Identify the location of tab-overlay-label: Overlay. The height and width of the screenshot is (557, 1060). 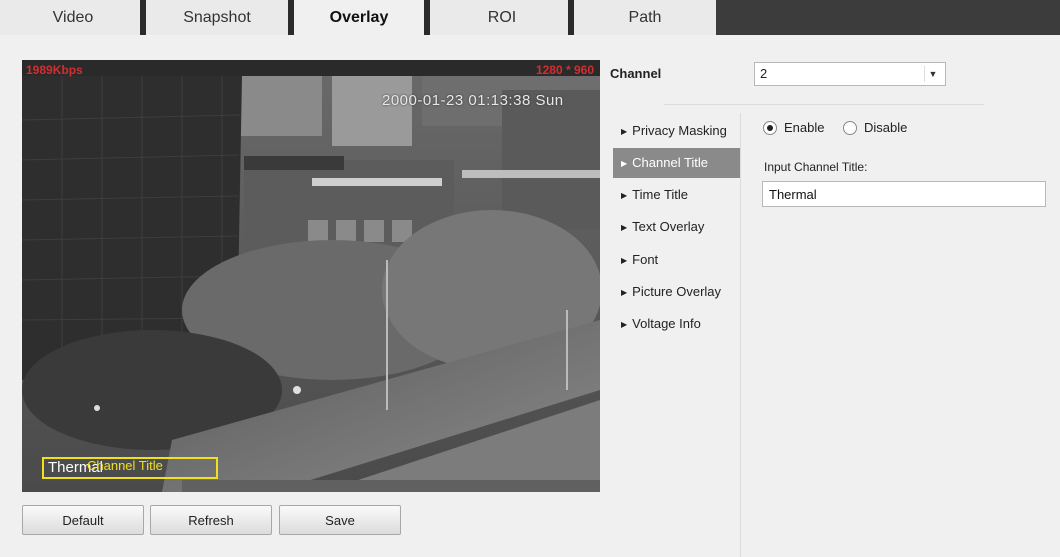
(359, 17).